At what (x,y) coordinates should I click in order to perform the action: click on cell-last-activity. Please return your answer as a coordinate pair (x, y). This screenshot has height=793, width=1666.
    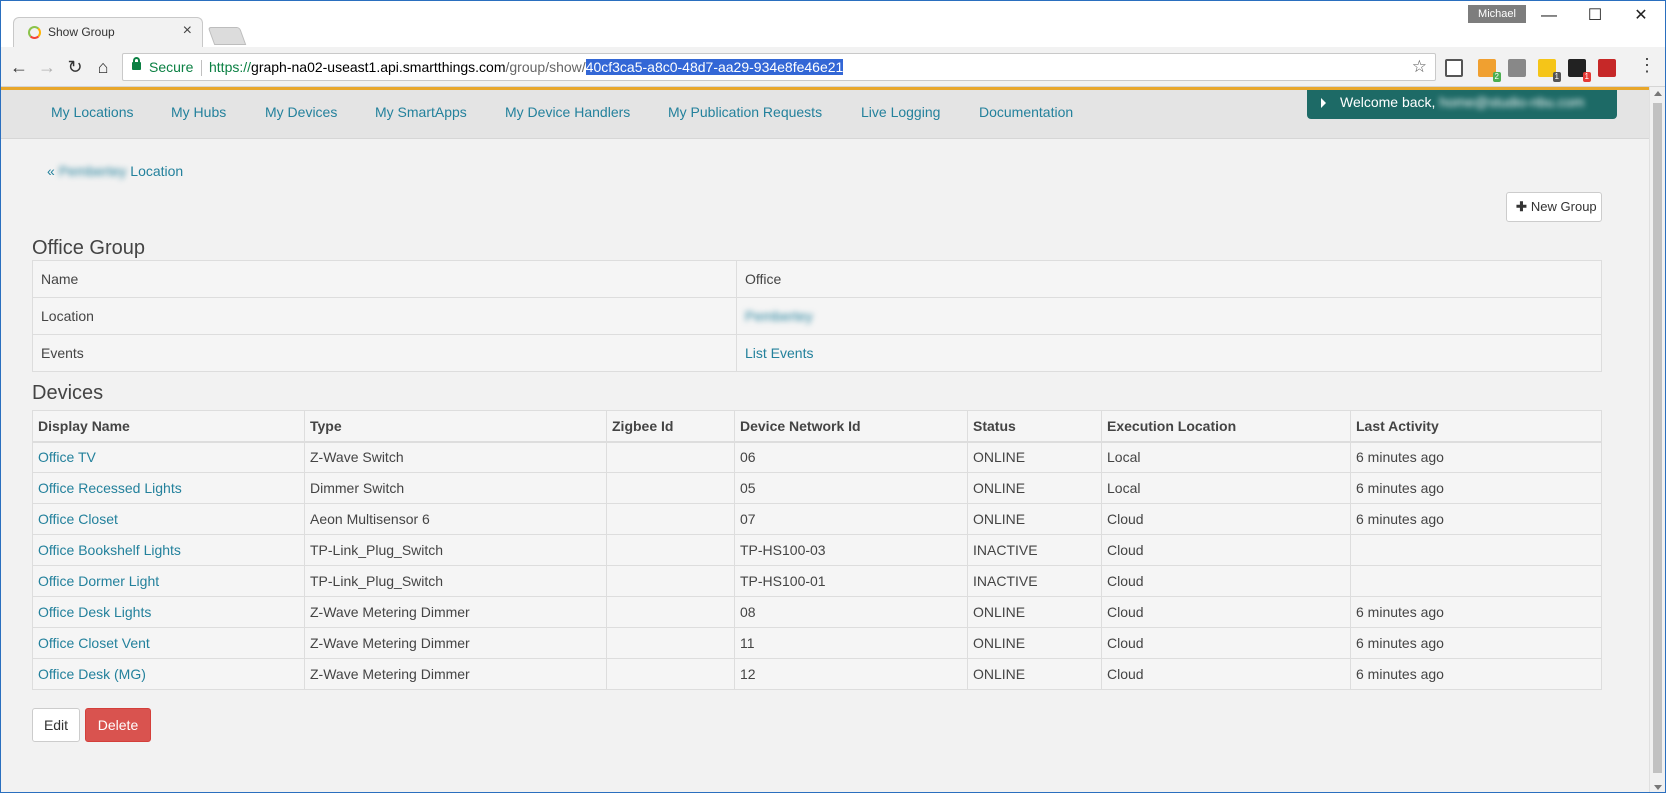
    Looking at the image, I should click on (1476, 581).